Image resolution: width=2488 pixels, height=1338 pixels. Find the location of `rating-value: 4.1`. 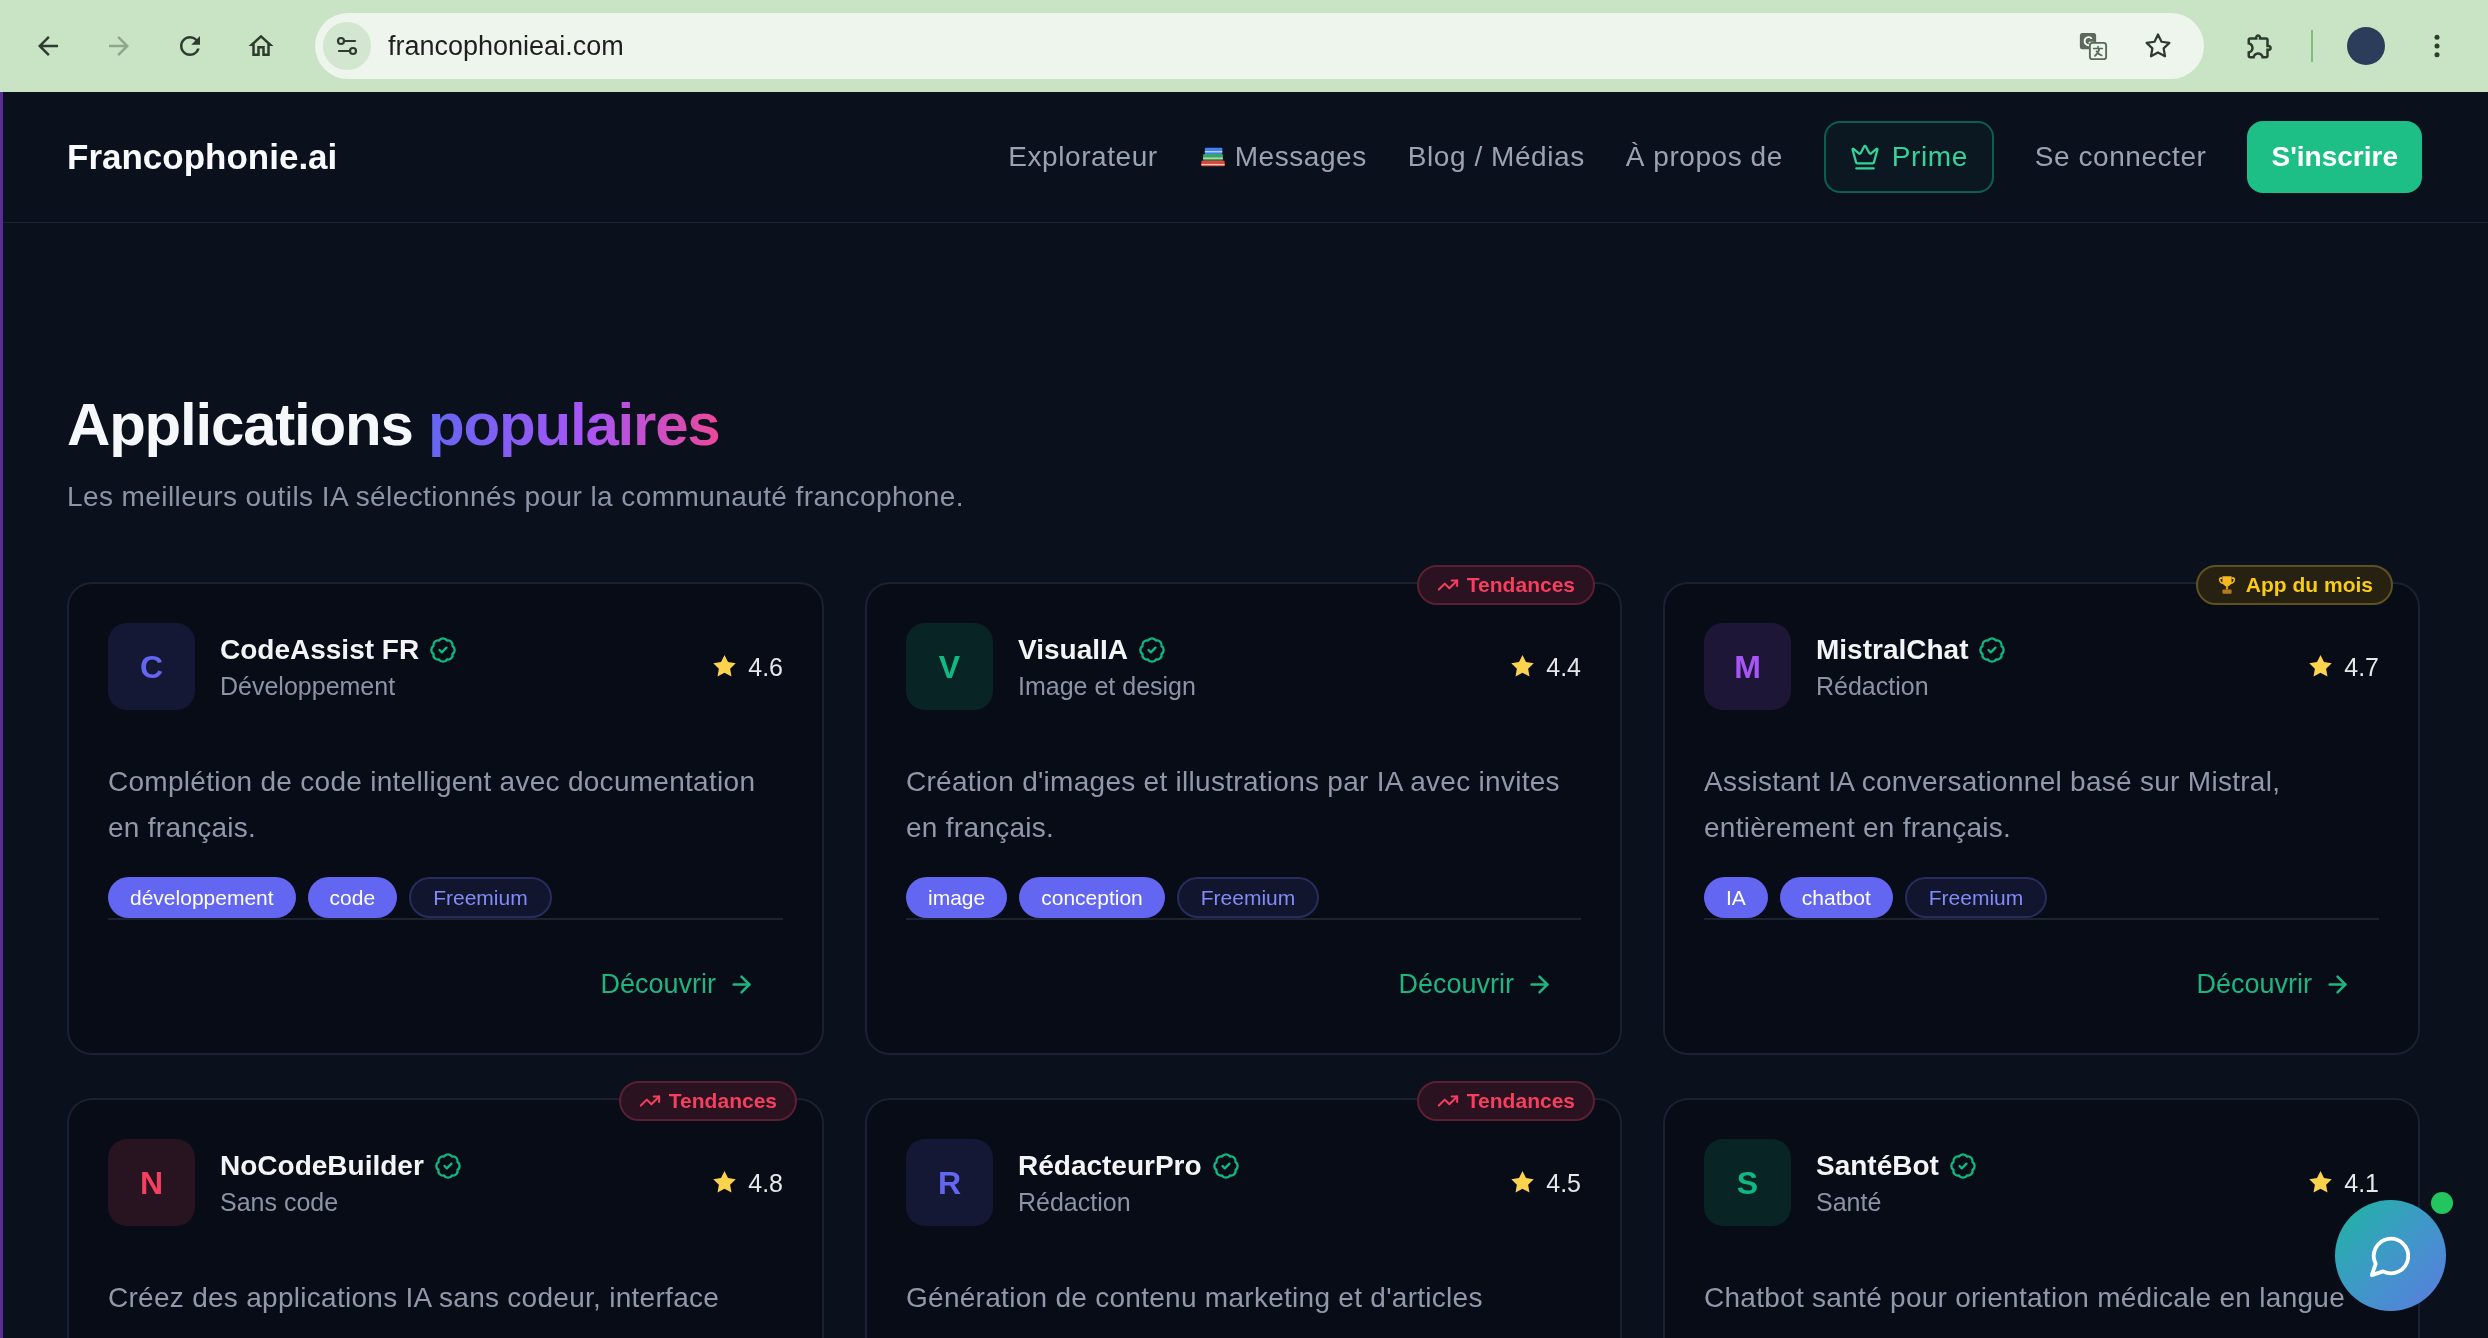

rating-value: 4.1 is located at coordinates (2361, 1182).